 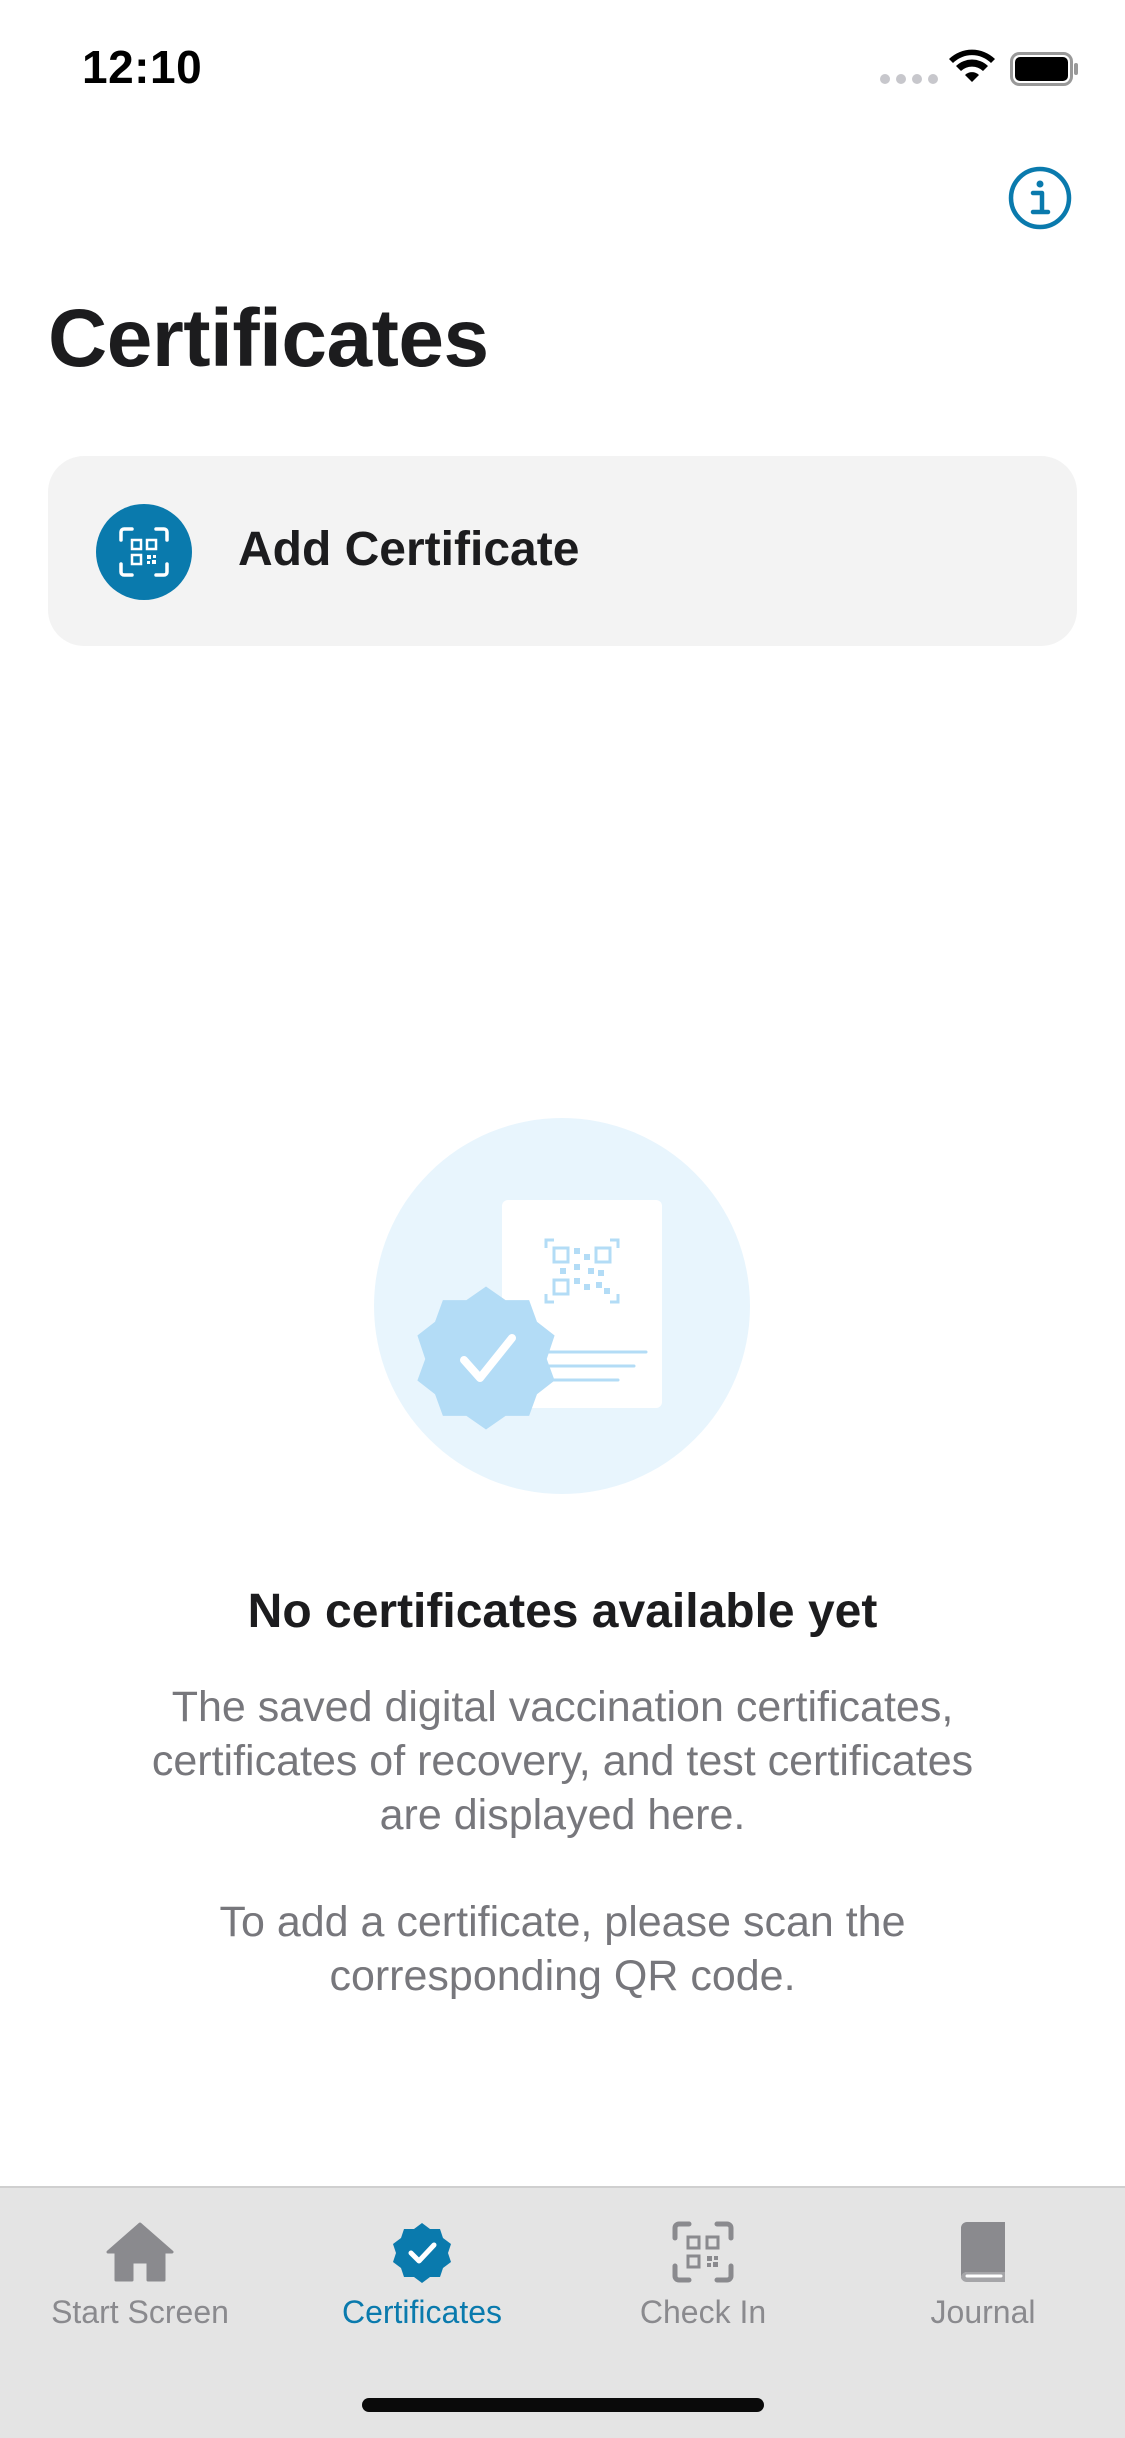 I want to click on info-icon, so click(x=1040, y=198).